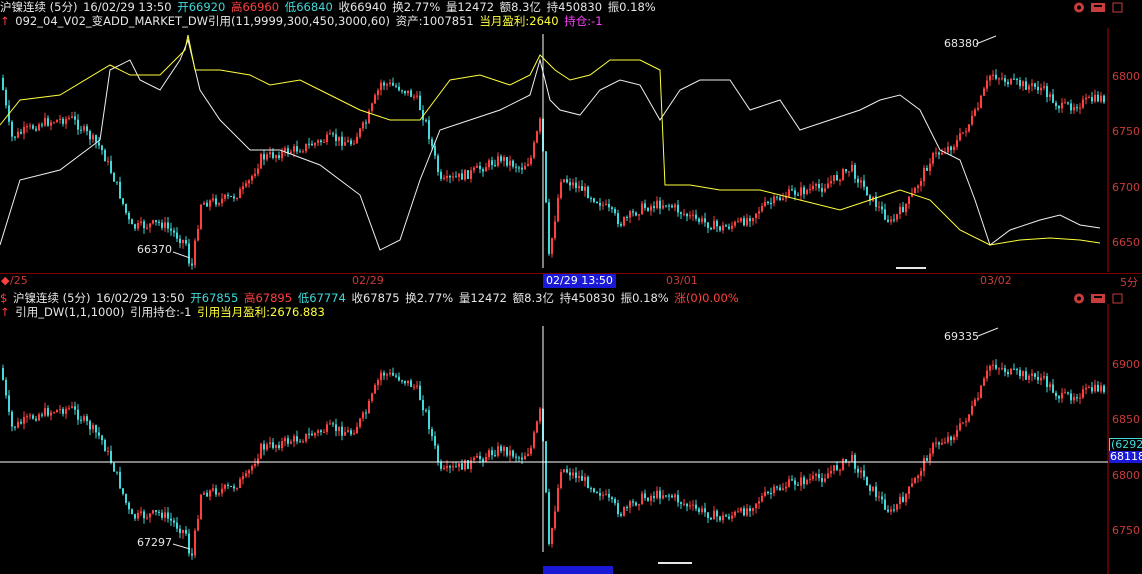 Image resolution: width=1142 pixels, height=574 pixels. What do you see at coordinates (268, 298) in the screenshot?
I see `bottom-high: 高67895` at bounding box center [268, 298].